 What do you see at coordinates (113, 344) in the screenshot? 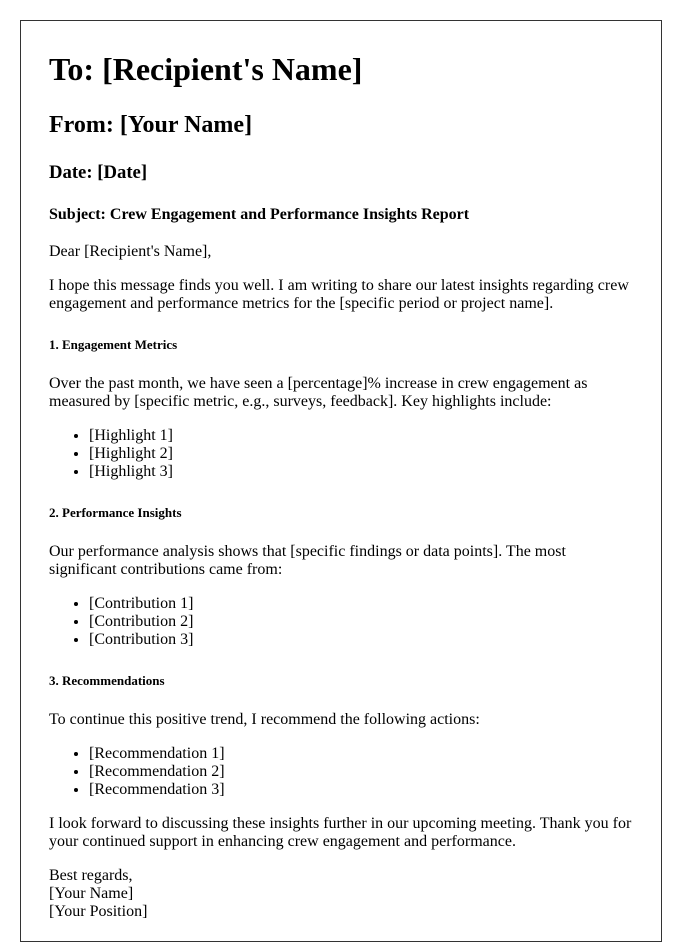
I see `section-heading: 1. Engagement Metrics` at bounding box center [113, 344].